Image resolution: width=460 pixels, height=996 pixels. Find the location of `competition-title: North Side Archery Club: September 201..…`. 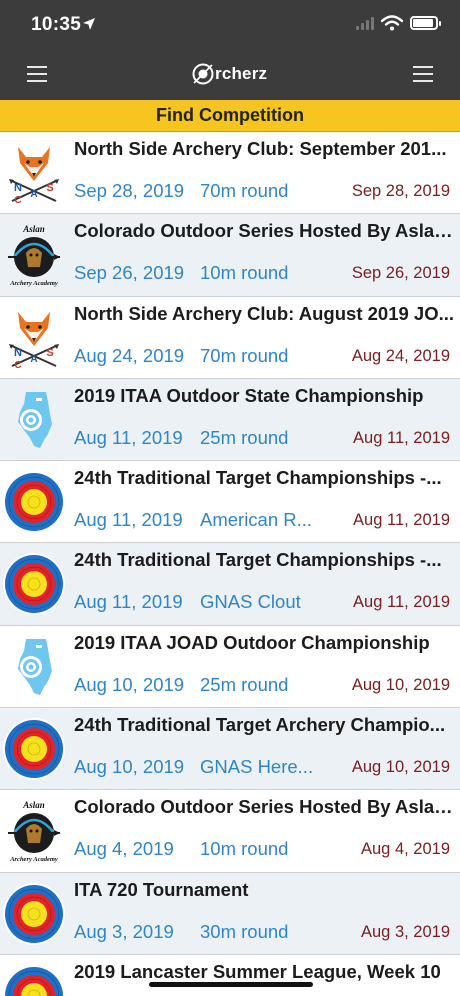

competition-title: North Side Archery Club: September 201..… is located at coordinates (260, 148).